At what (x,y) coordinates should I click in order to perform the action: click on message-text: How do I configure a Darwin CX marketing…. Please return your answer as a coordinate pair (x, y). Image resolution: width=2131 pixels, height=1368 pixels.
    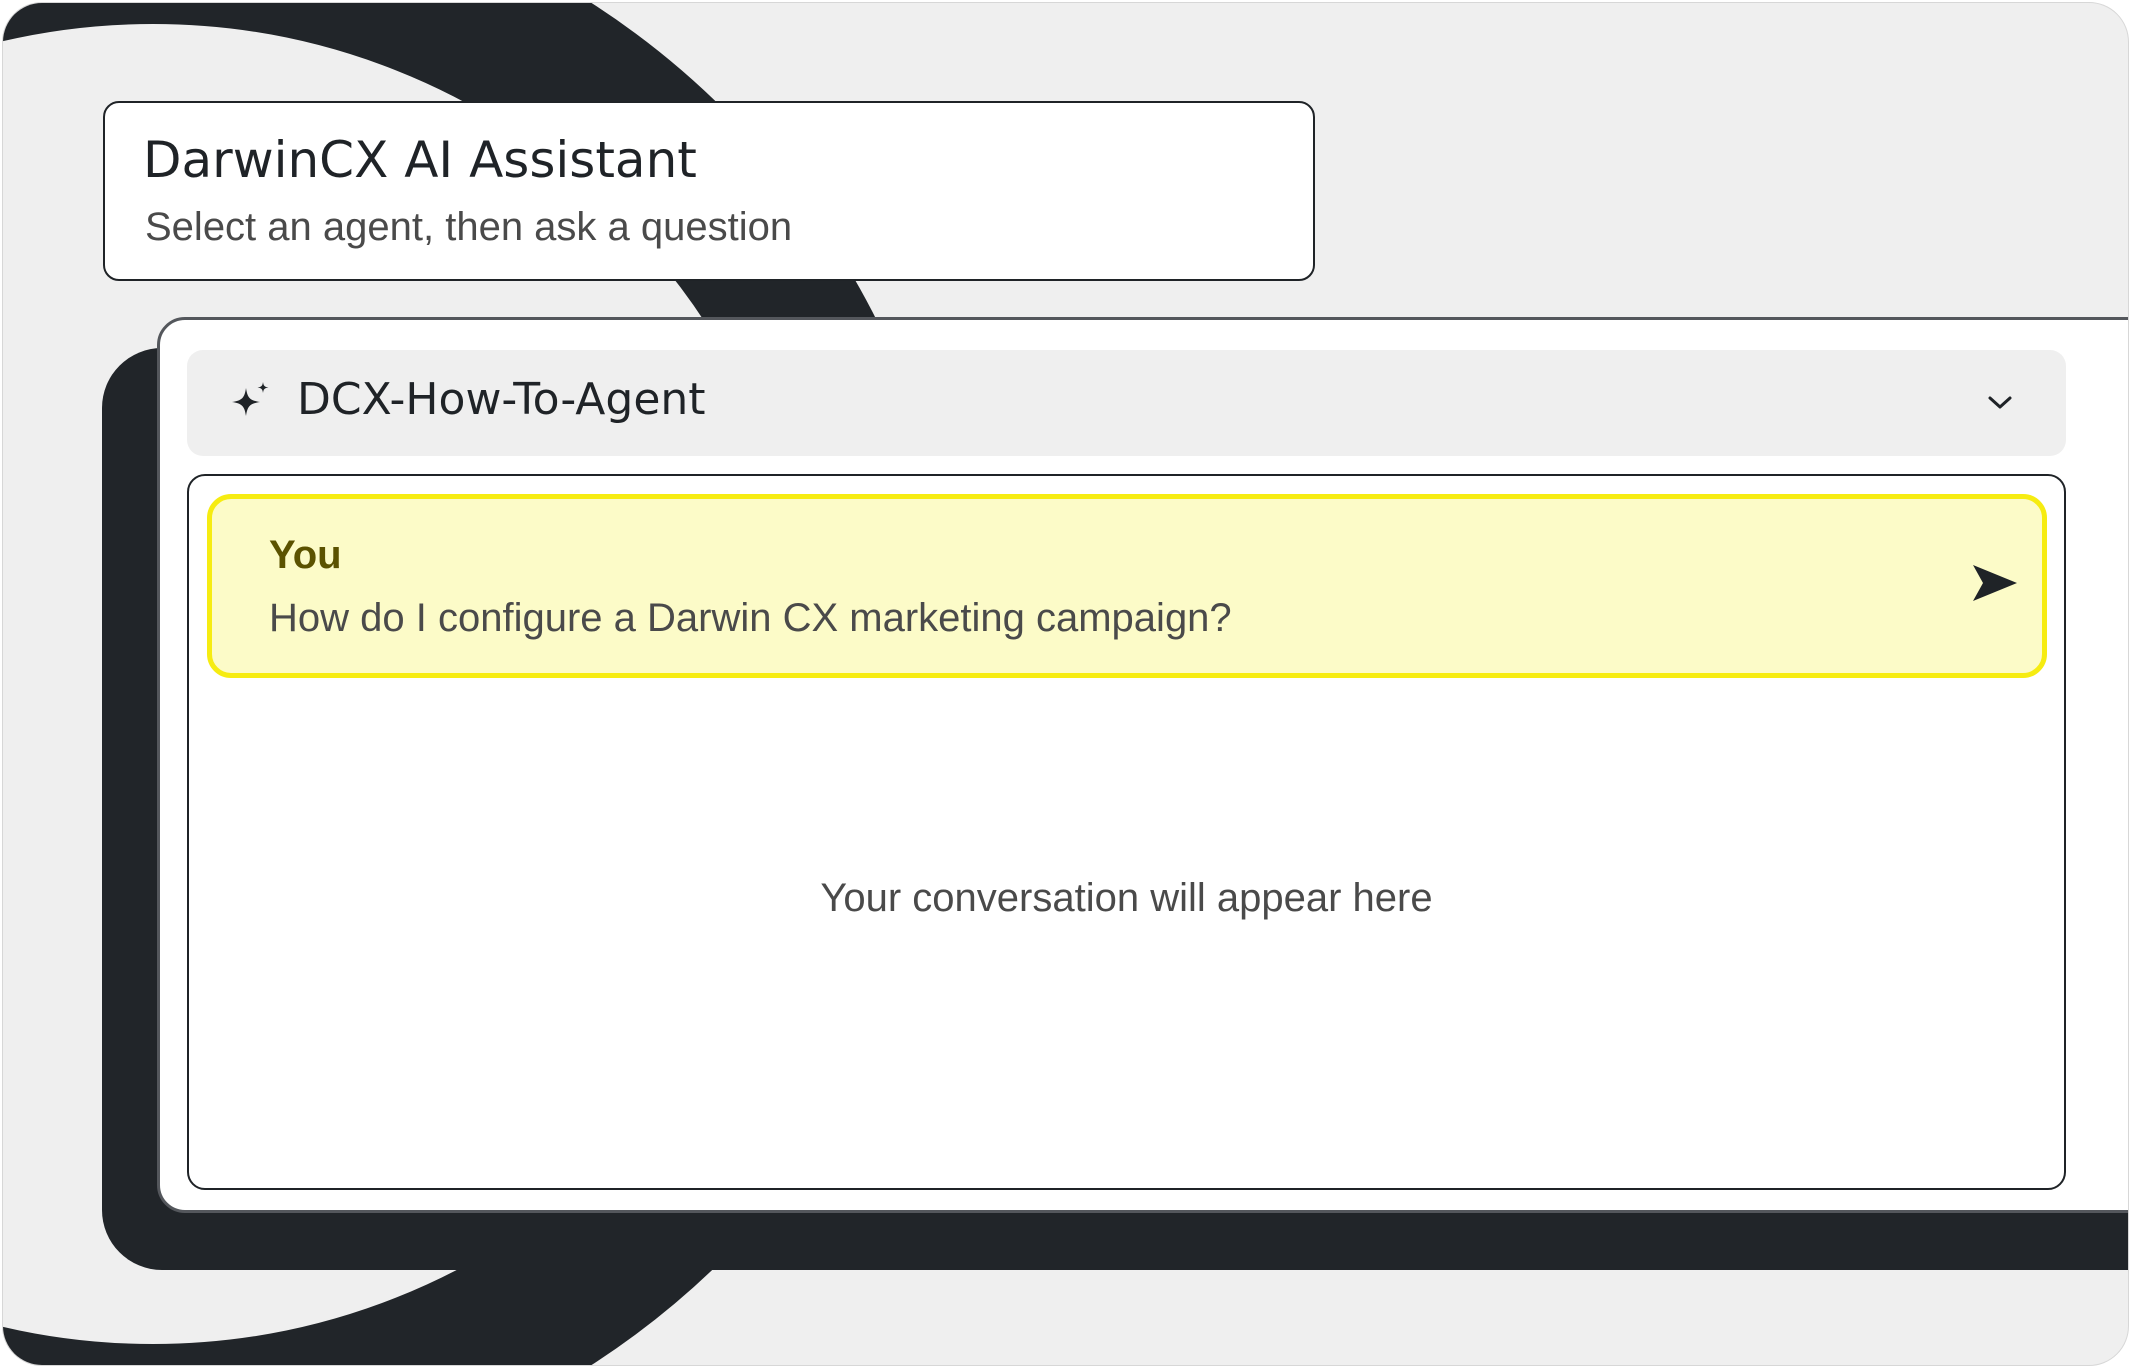
    Looking at the image, I should click on (750, 618).